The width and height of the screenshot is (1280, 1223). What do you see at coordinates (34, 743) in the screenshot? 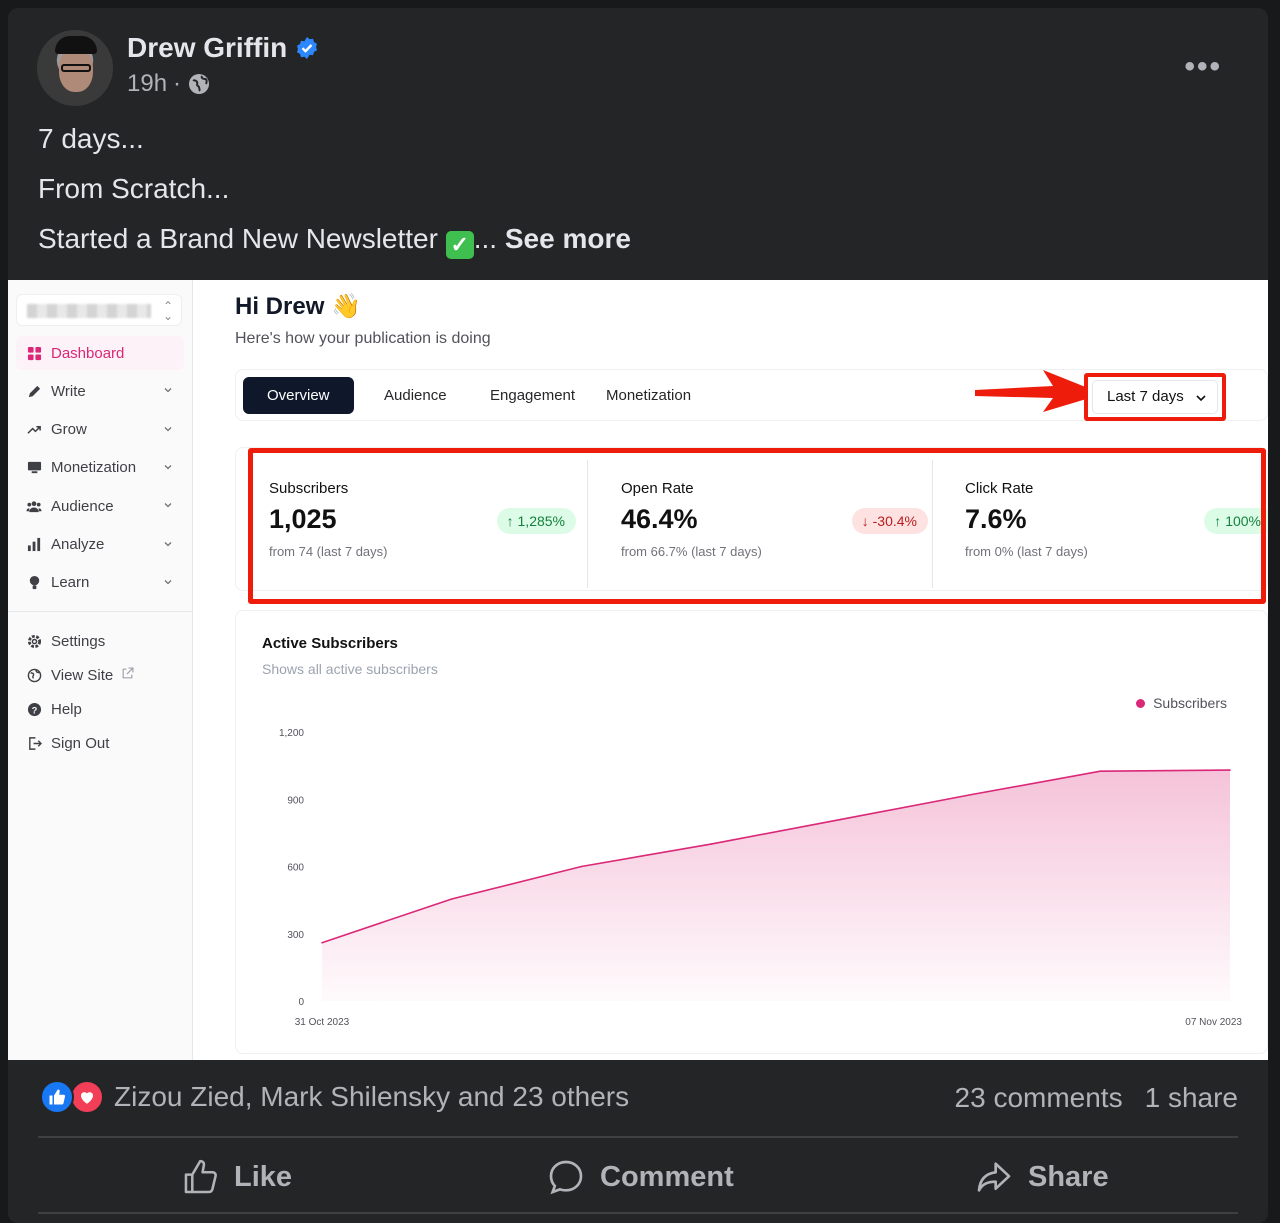
I see `sign-out-icon` at bounding box center [34, 743].